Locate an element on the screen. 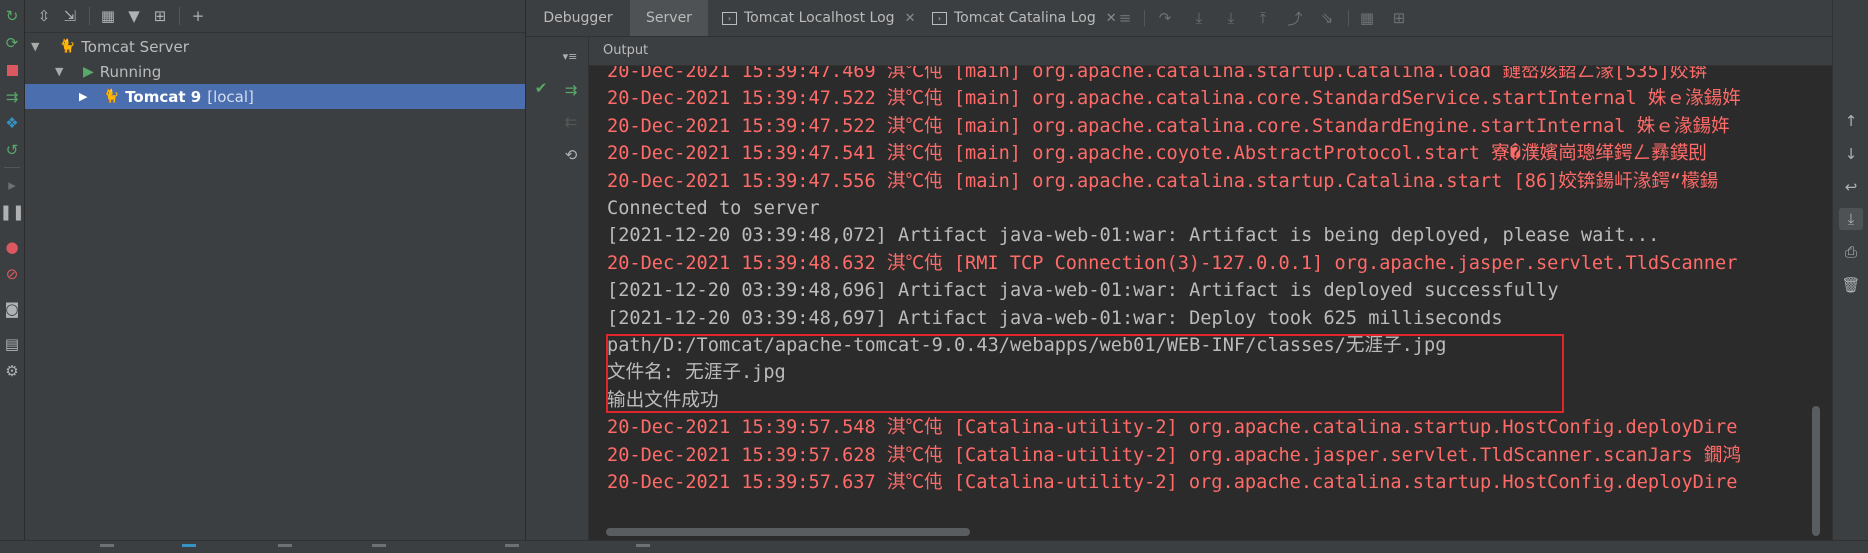 The width and height of the screenshot is (1868, 553). settings-icon: ⚙ is located at coordinates (12, 371).